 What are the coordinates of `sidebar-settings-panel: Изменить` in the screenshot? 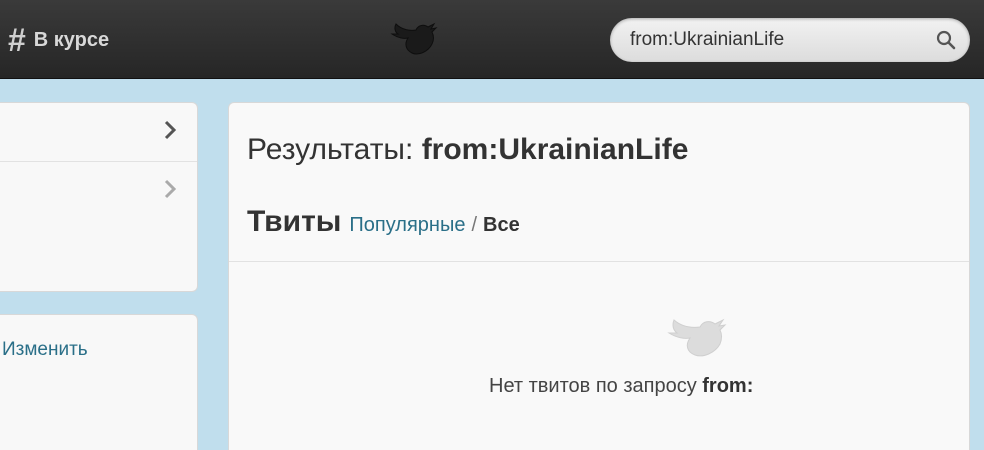 It's located at (99, 382).